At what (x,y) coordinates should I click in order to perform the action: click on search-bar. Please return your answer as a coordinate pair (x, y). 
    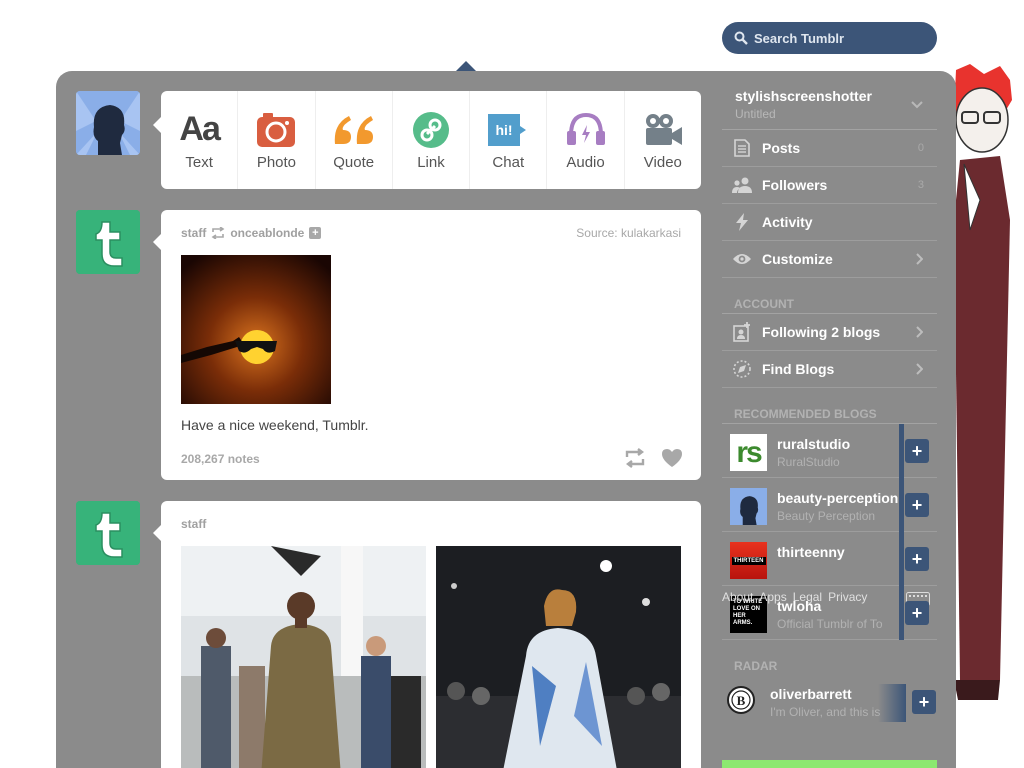
    Looking at the image, I should click on (829, 38).